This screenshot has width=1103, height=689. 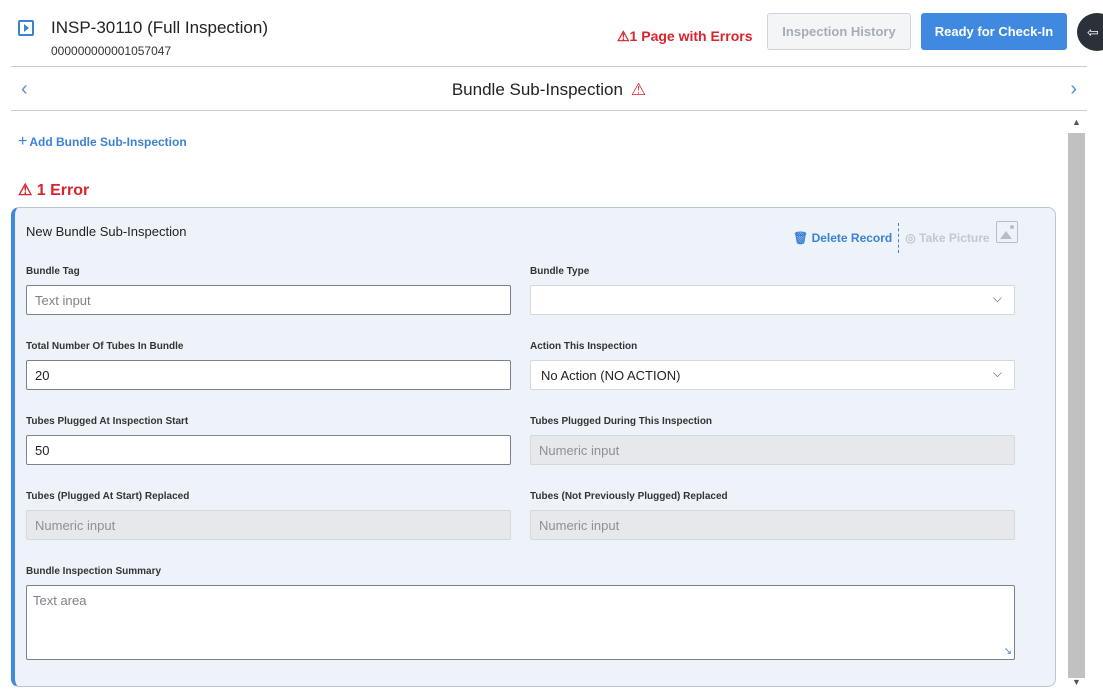 I want to click on action-value: No Action (NO ACTION), so click(x=611, y=375).